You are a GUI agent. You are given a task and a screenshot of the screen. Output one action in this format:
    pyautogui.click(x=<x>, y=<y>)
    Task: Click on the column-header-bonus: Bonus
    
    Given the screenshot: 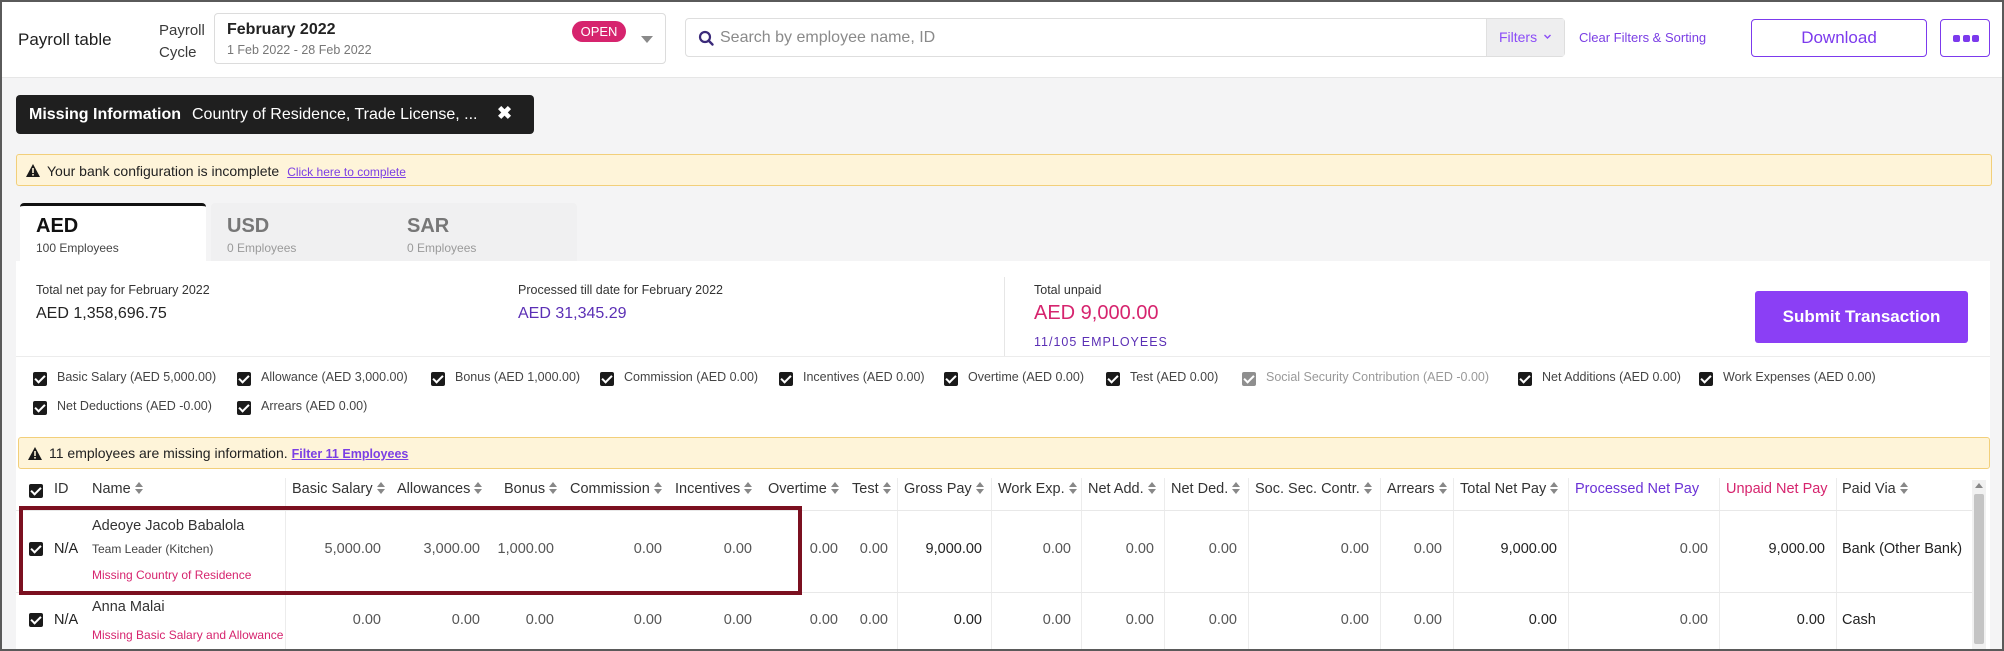 What is the action you would take?
    pyautogui.click(x=531, y=489)
    